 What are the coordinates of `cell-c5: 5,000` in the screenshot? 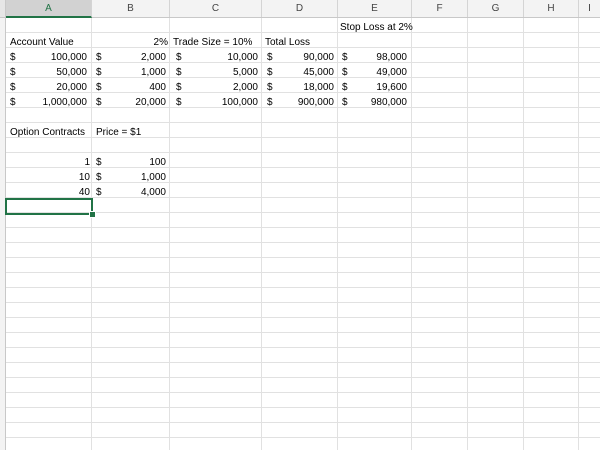 It's located at (222, 72).